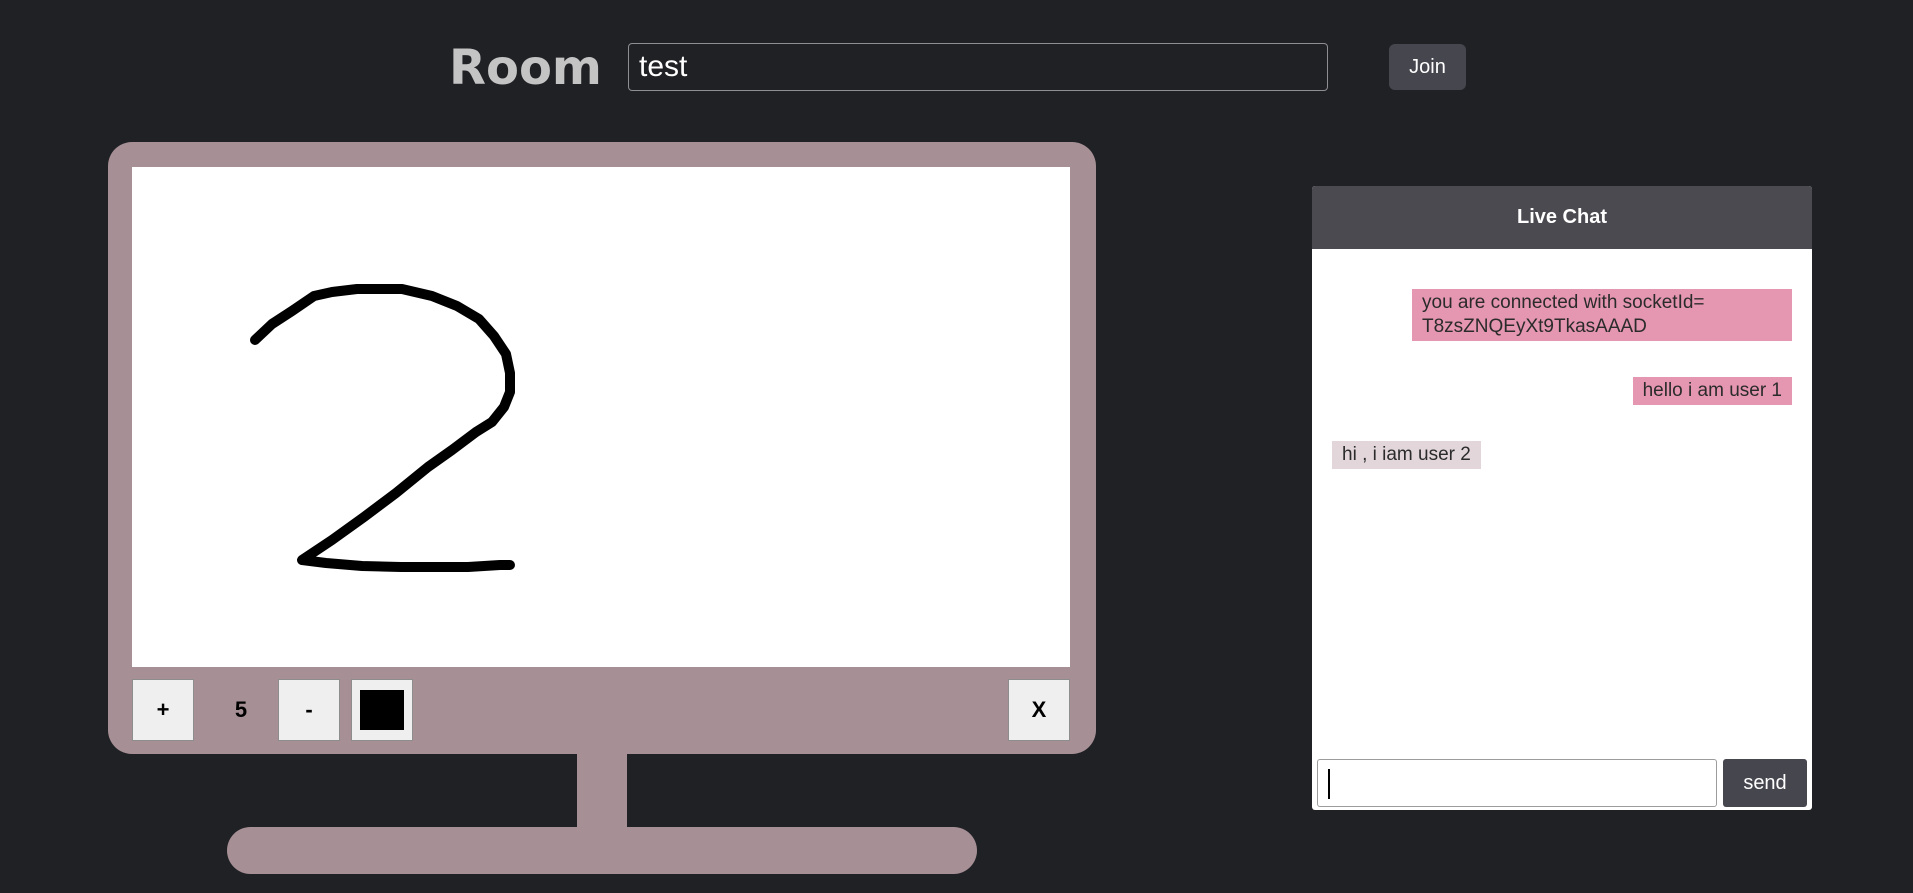 This screenshot has width=1913, height=893. I want to click on text-caret, so click(1329, 784).